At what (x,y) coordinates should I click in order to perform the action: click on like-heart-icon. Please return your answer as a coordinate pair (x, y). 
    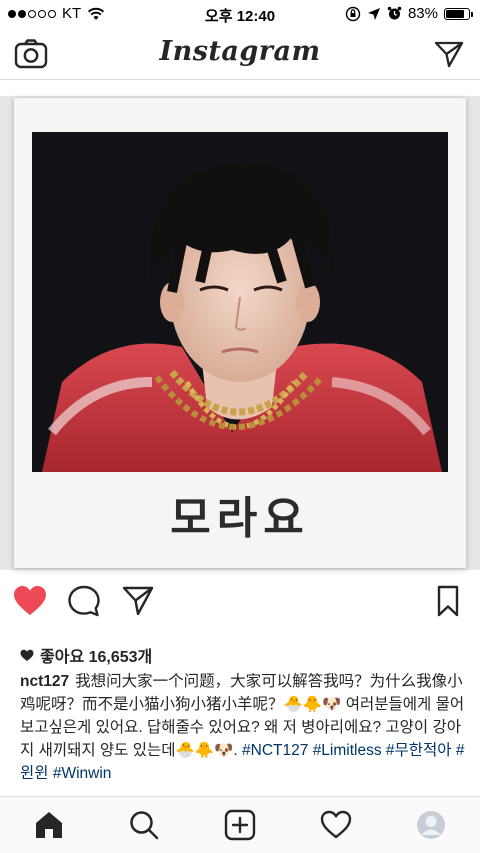
    Looking at the image, I should click on (30, 601).